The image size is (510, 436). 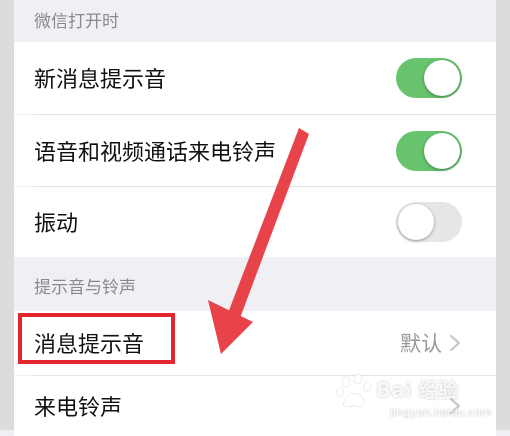 I want to click on left-gutter, so click(x=7, y=215).